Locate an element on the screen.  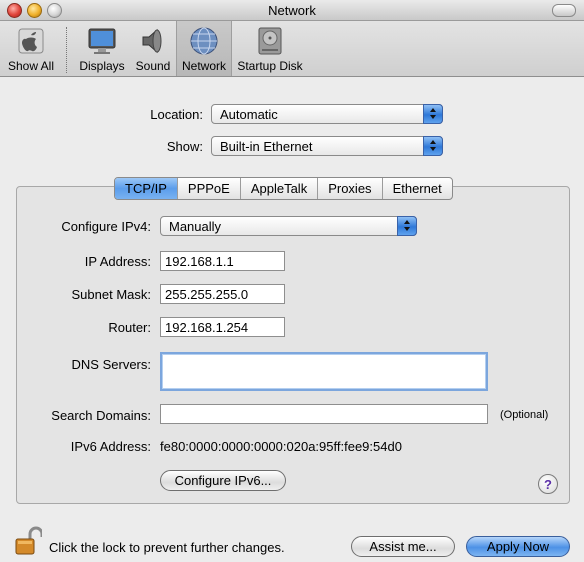
show-label: Show: is located at coordinates (184, 146).